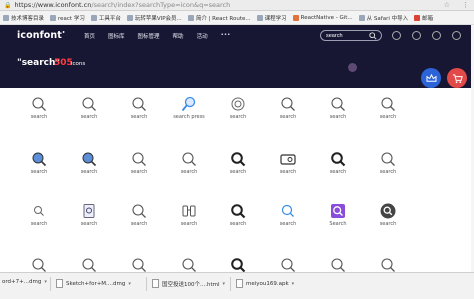  I want to click on nav-home: 首页, so click(89, 36).